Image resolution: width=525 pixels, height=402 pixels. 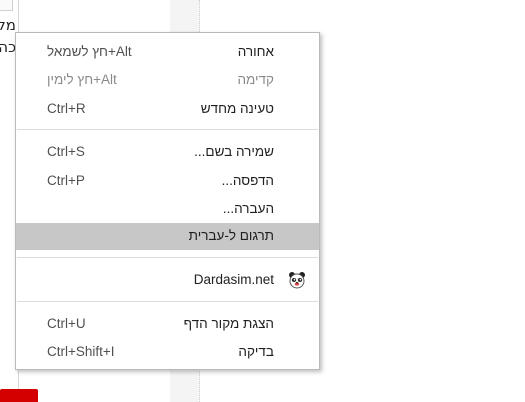 What do you see at coordinates (66, 323) in the screenshot?
I see `menu-item-shortcut: Ctrl+U` at bounding box center [66, 323].